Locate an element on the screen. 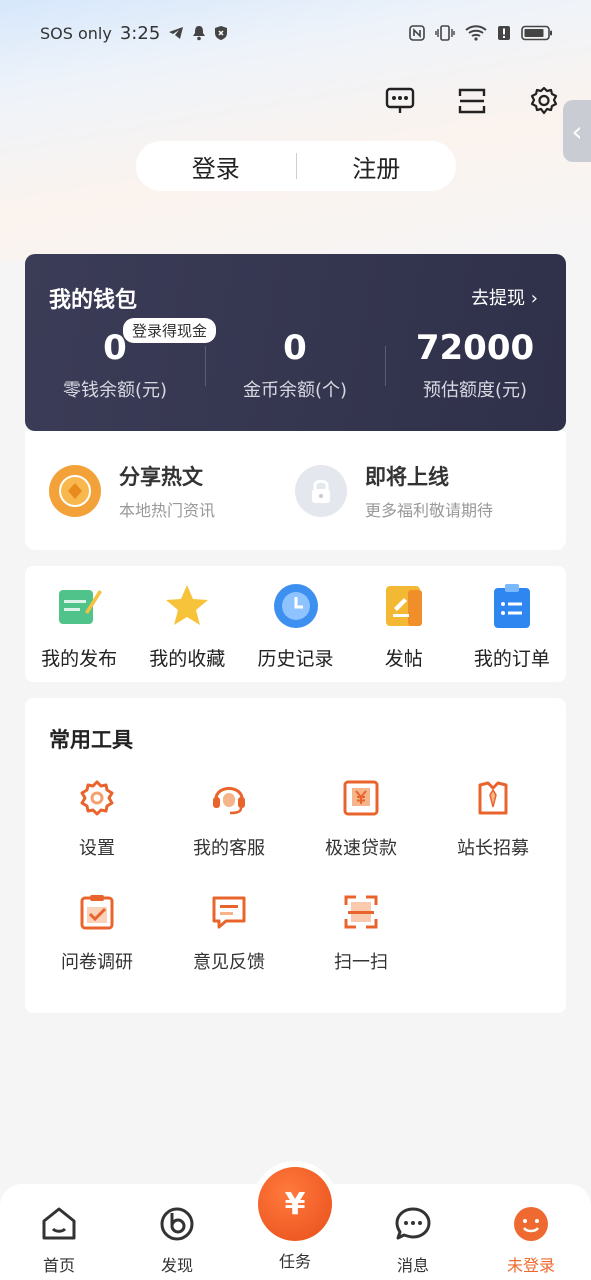 This screenshot has width=591, height=1280. settings-gear-icon is located at coordinates (544, 101).